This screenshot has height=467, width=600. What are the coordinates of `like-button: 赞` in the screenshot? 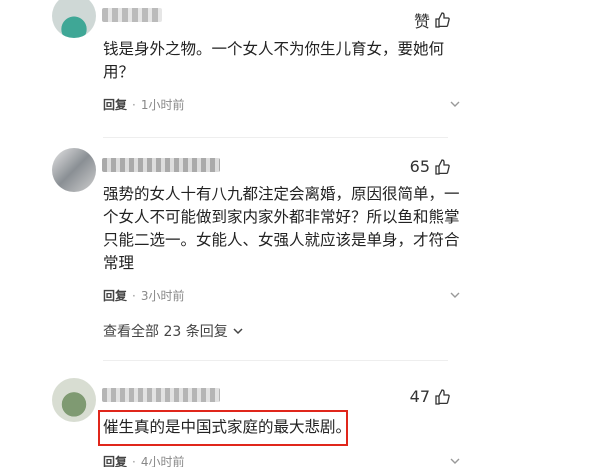 It's located at (432, 20).